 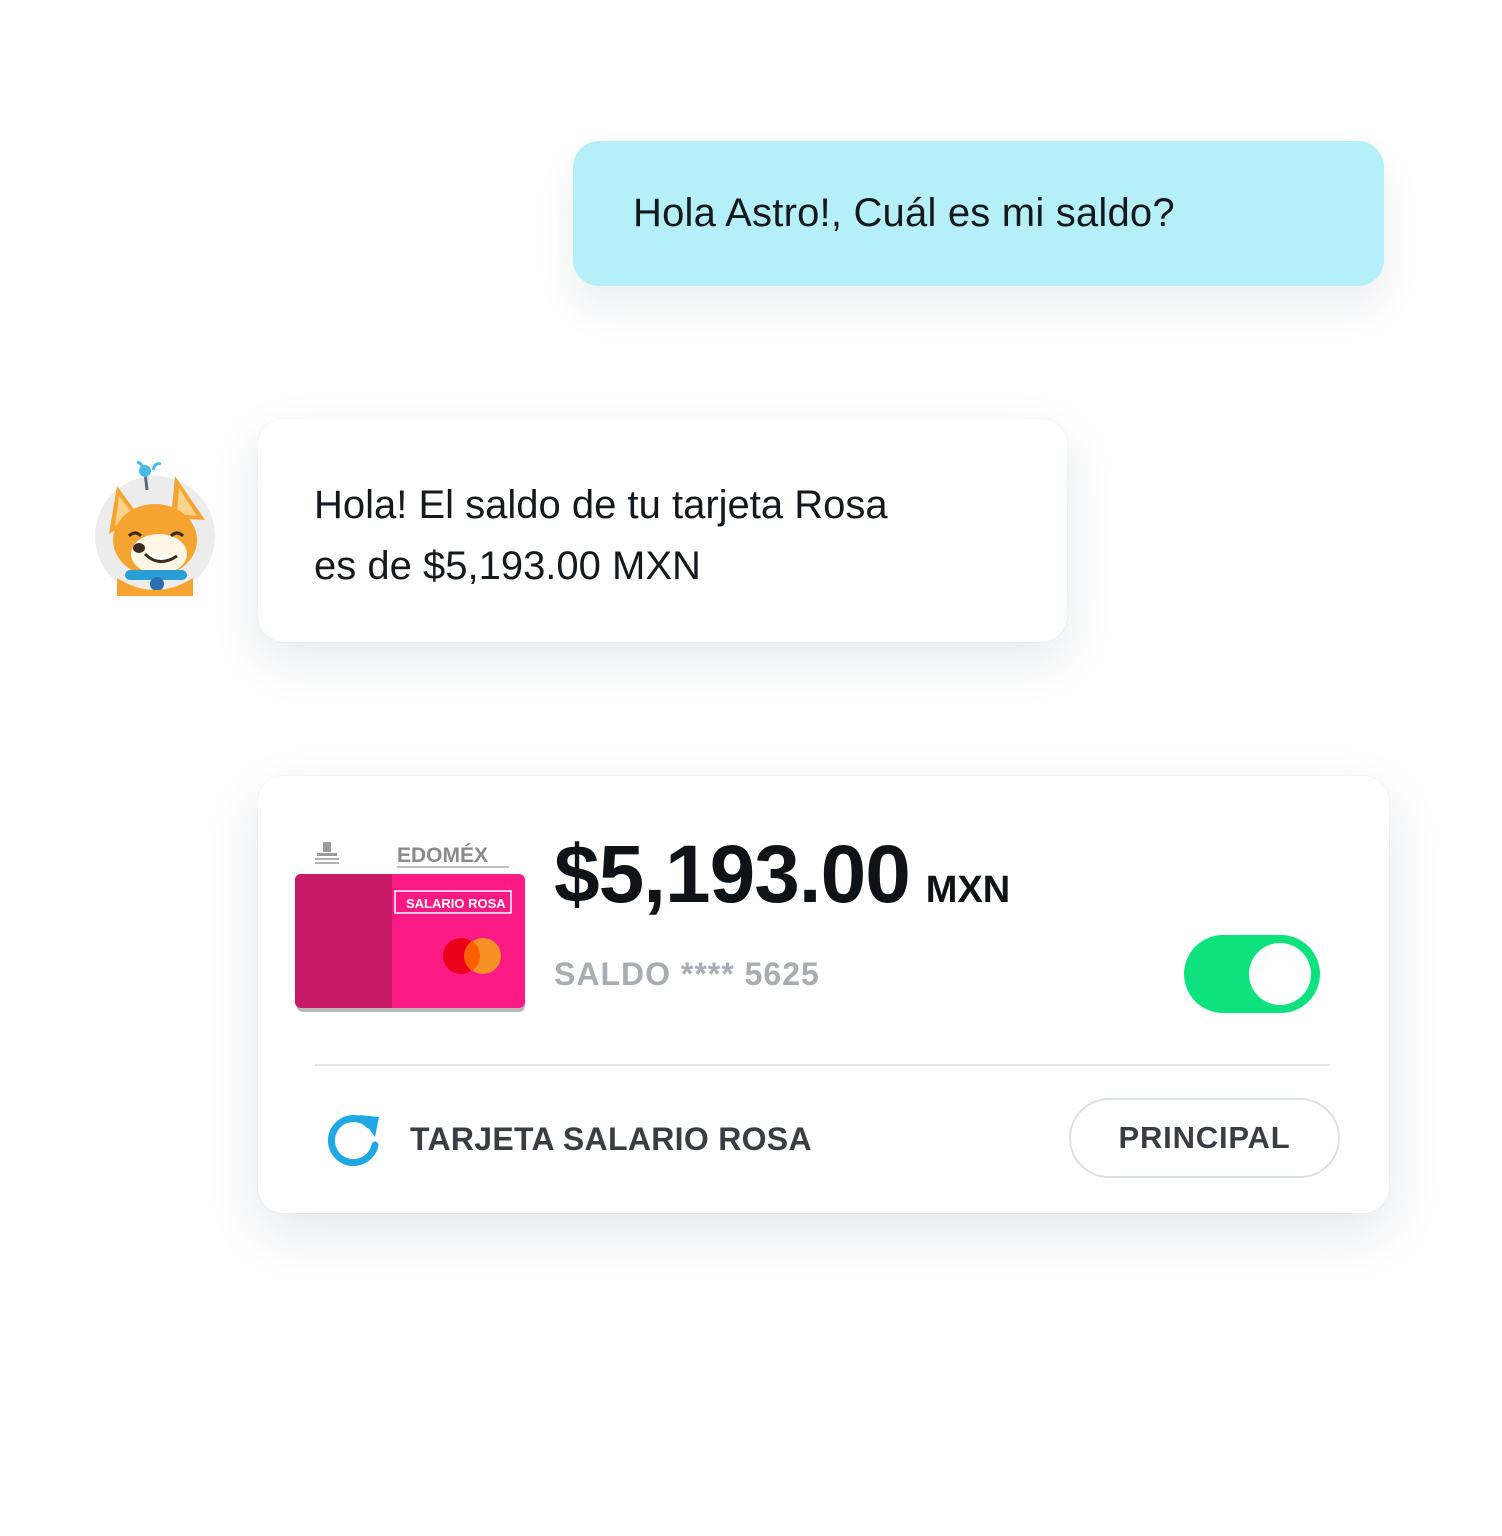 What do you see at coordinates (904, 213) in the screenshot?
I see `user-message-text: Hola Astro!, Cuál es mi saldo?` at bounding box center [904, 213].